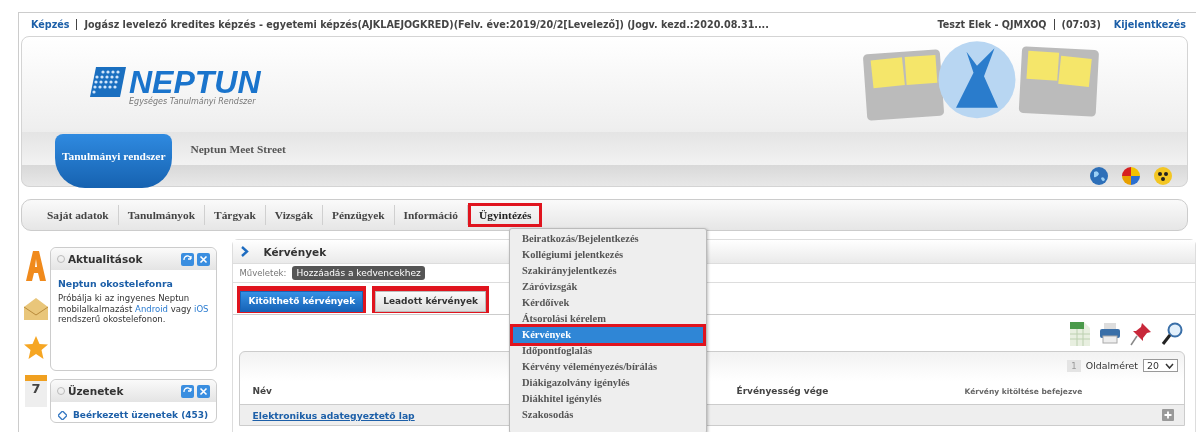  I want to click on system-tab: Tanulmányi rendszer, so click(114, 160).